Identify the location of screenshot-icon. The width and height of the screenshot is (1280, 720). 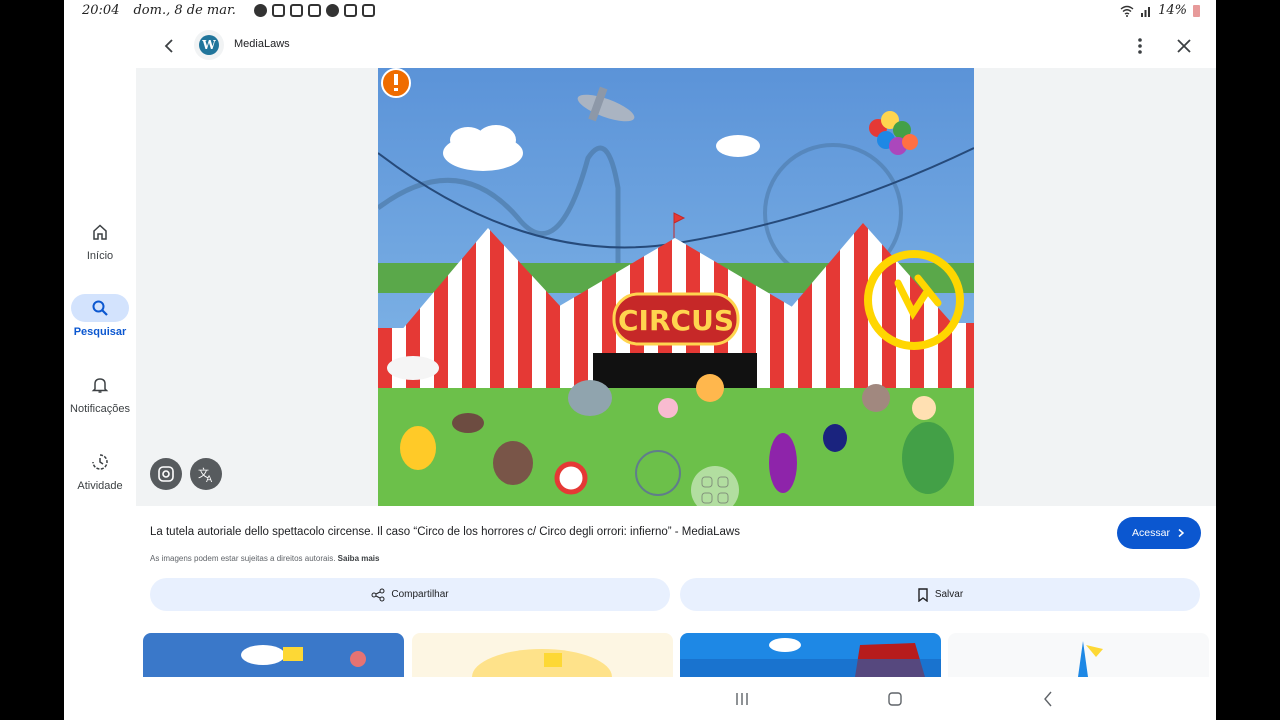
(296, 10).